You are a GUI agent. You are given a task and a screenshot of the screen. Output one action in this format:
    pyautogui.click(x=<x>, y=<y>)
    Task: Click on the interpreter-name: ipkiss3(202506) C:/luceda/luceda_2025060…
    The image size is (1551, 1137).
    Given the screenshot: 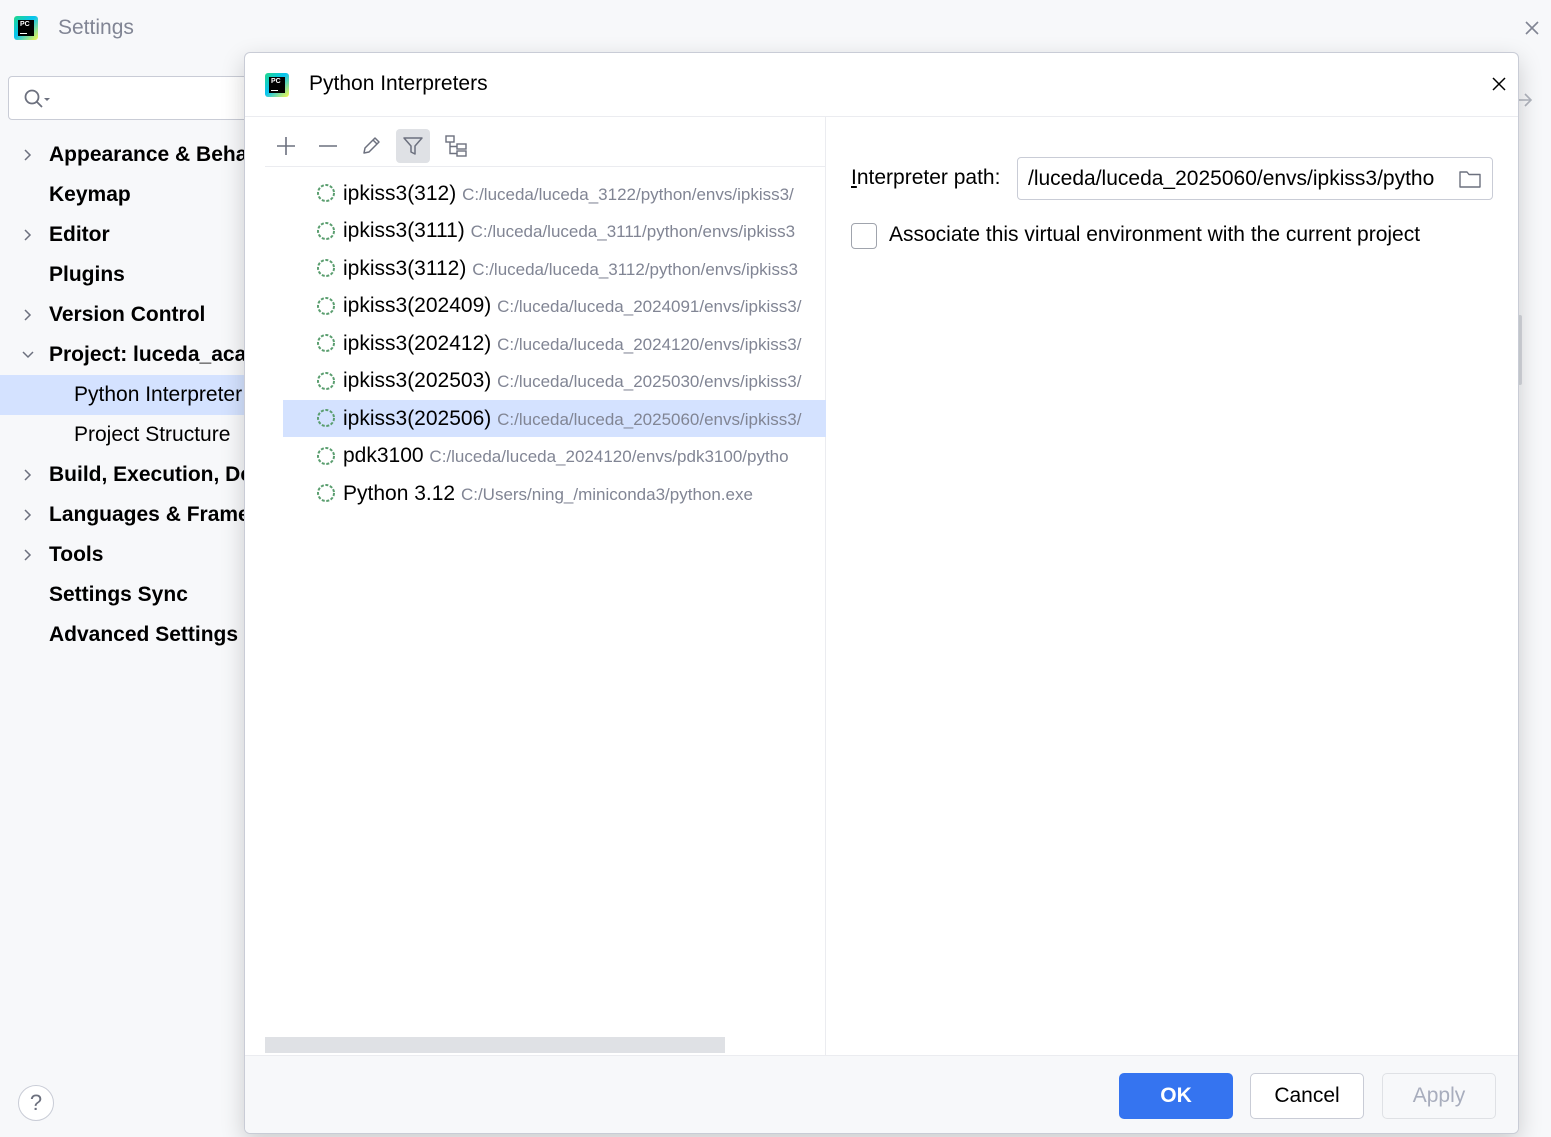 What is the action you would take?
    pyautogui.click(x=572, y=419)
    